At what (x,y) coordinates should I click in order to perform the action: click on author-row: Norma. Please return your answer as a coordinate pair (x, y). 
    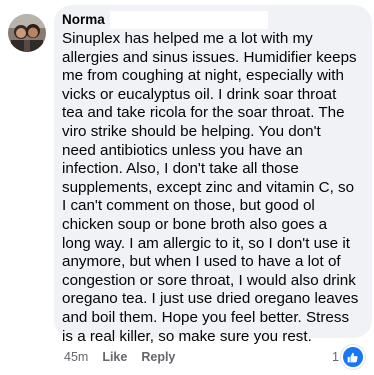
    Looking at the image, I should click on (213, 20).